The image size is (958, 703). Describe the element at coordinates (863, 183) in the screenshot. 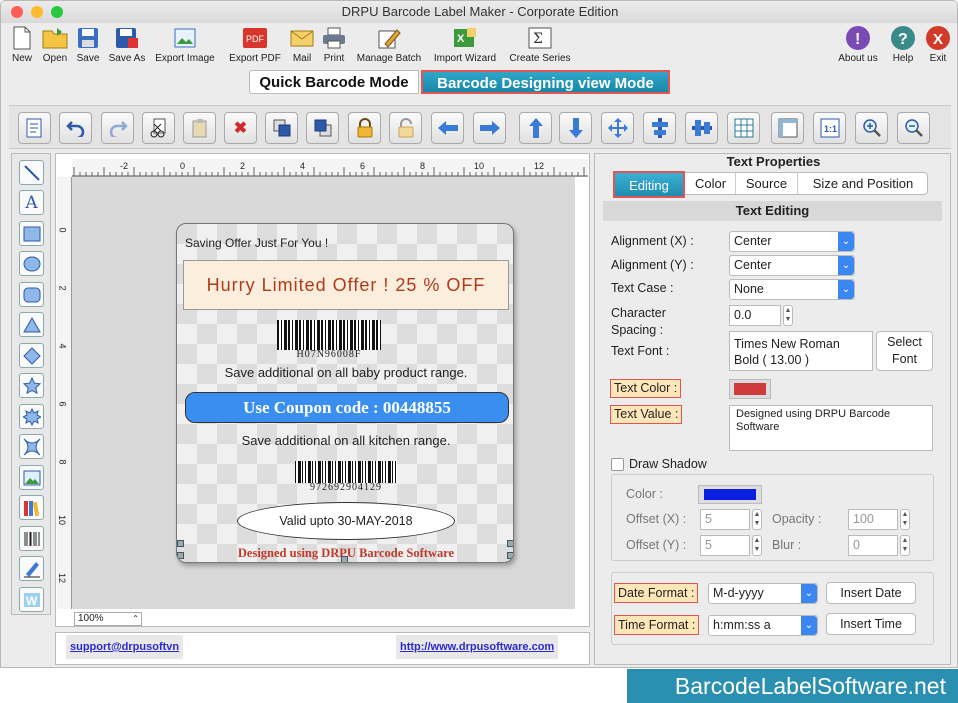

I see `tab-size-position: Size and Position` at that location.